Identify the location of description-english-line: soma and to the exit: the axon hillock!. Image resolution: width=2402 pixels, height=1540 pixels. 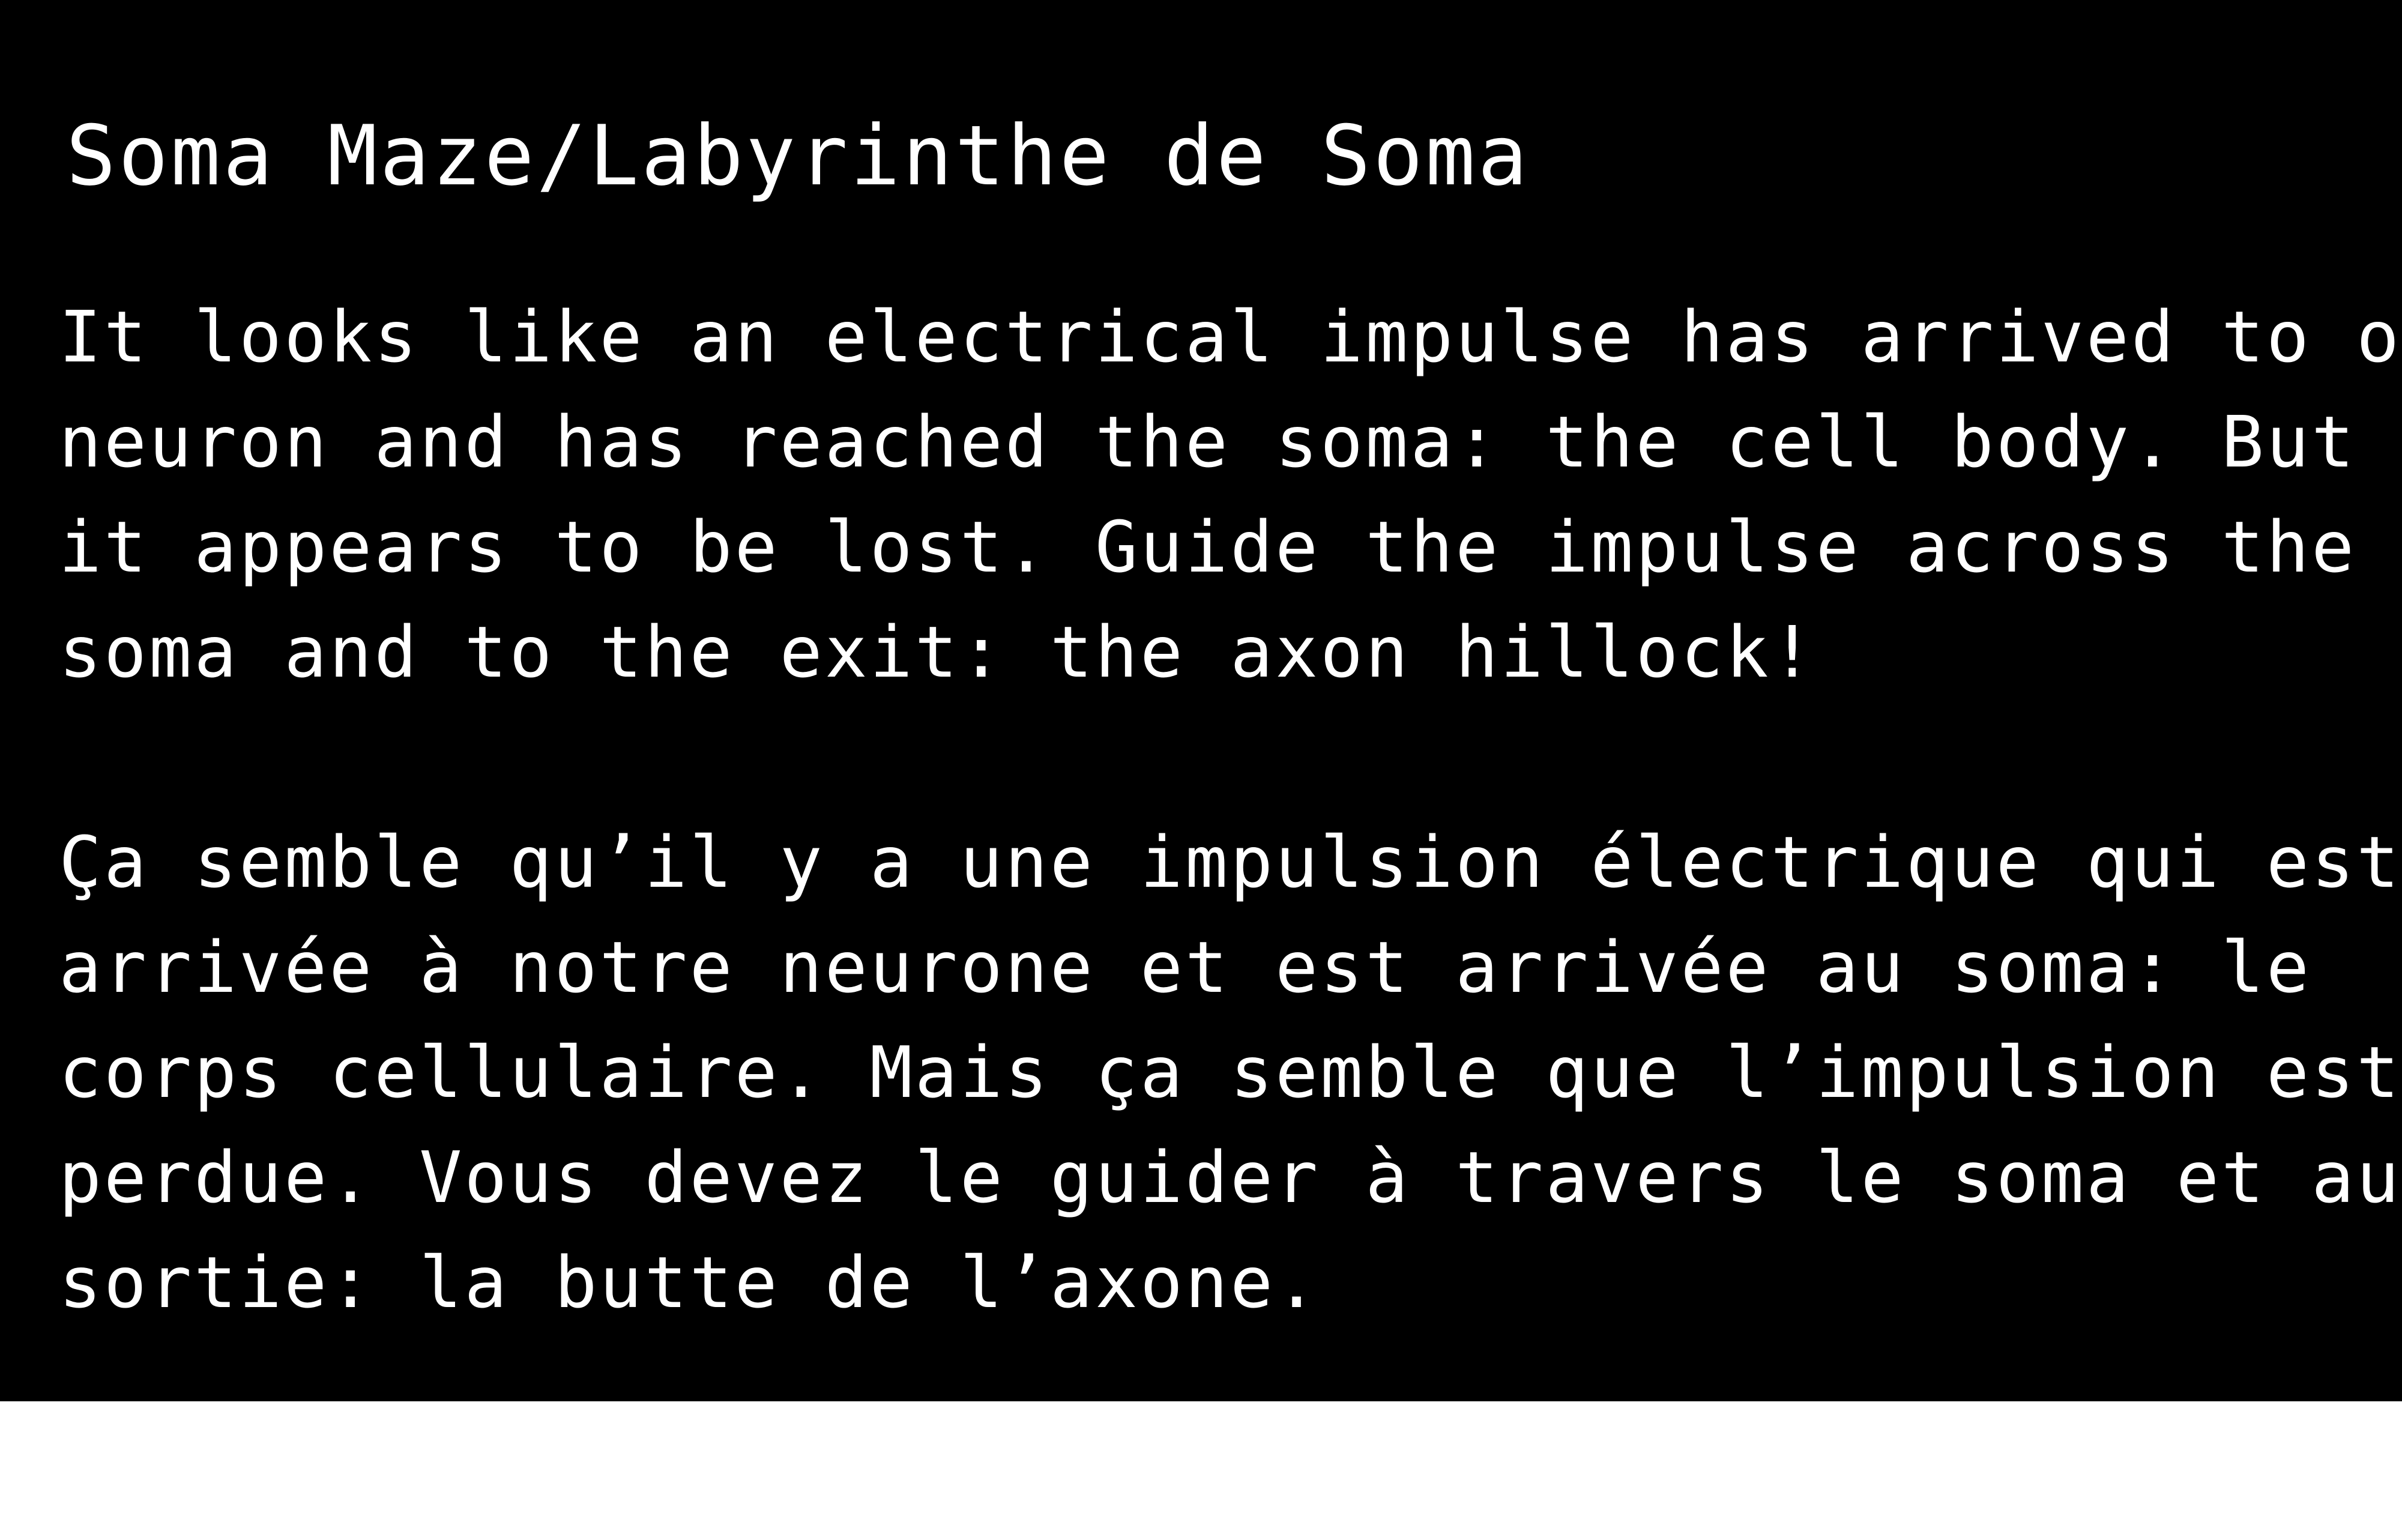
(937, 652).